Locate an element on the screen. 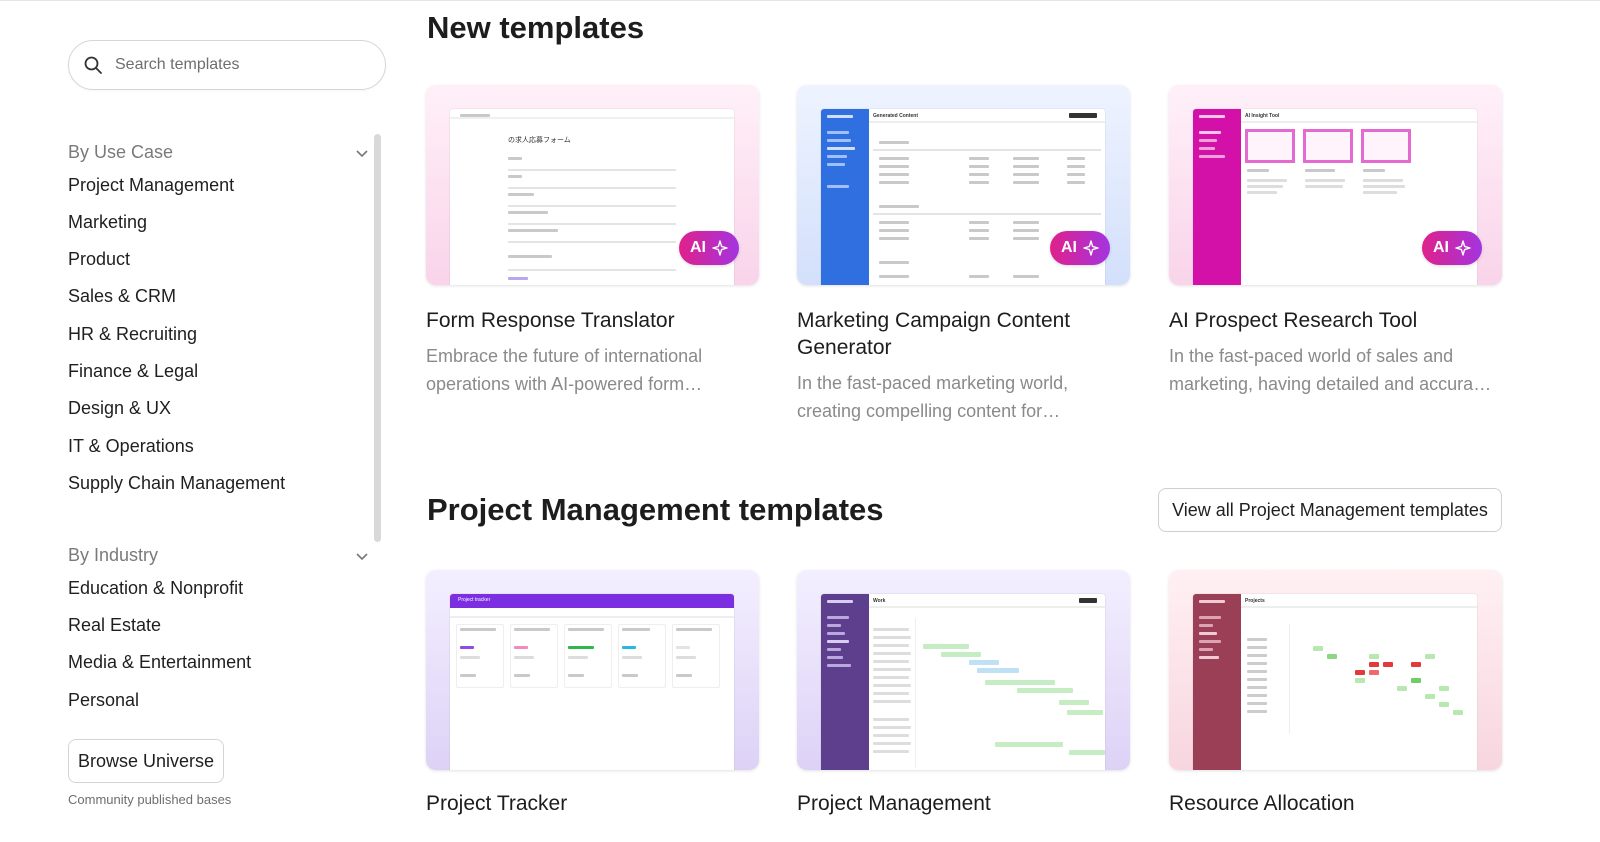 The image size is (1600, 842). card-title: Marketing Campaign Content Generator is located at coordinates (962, 334).